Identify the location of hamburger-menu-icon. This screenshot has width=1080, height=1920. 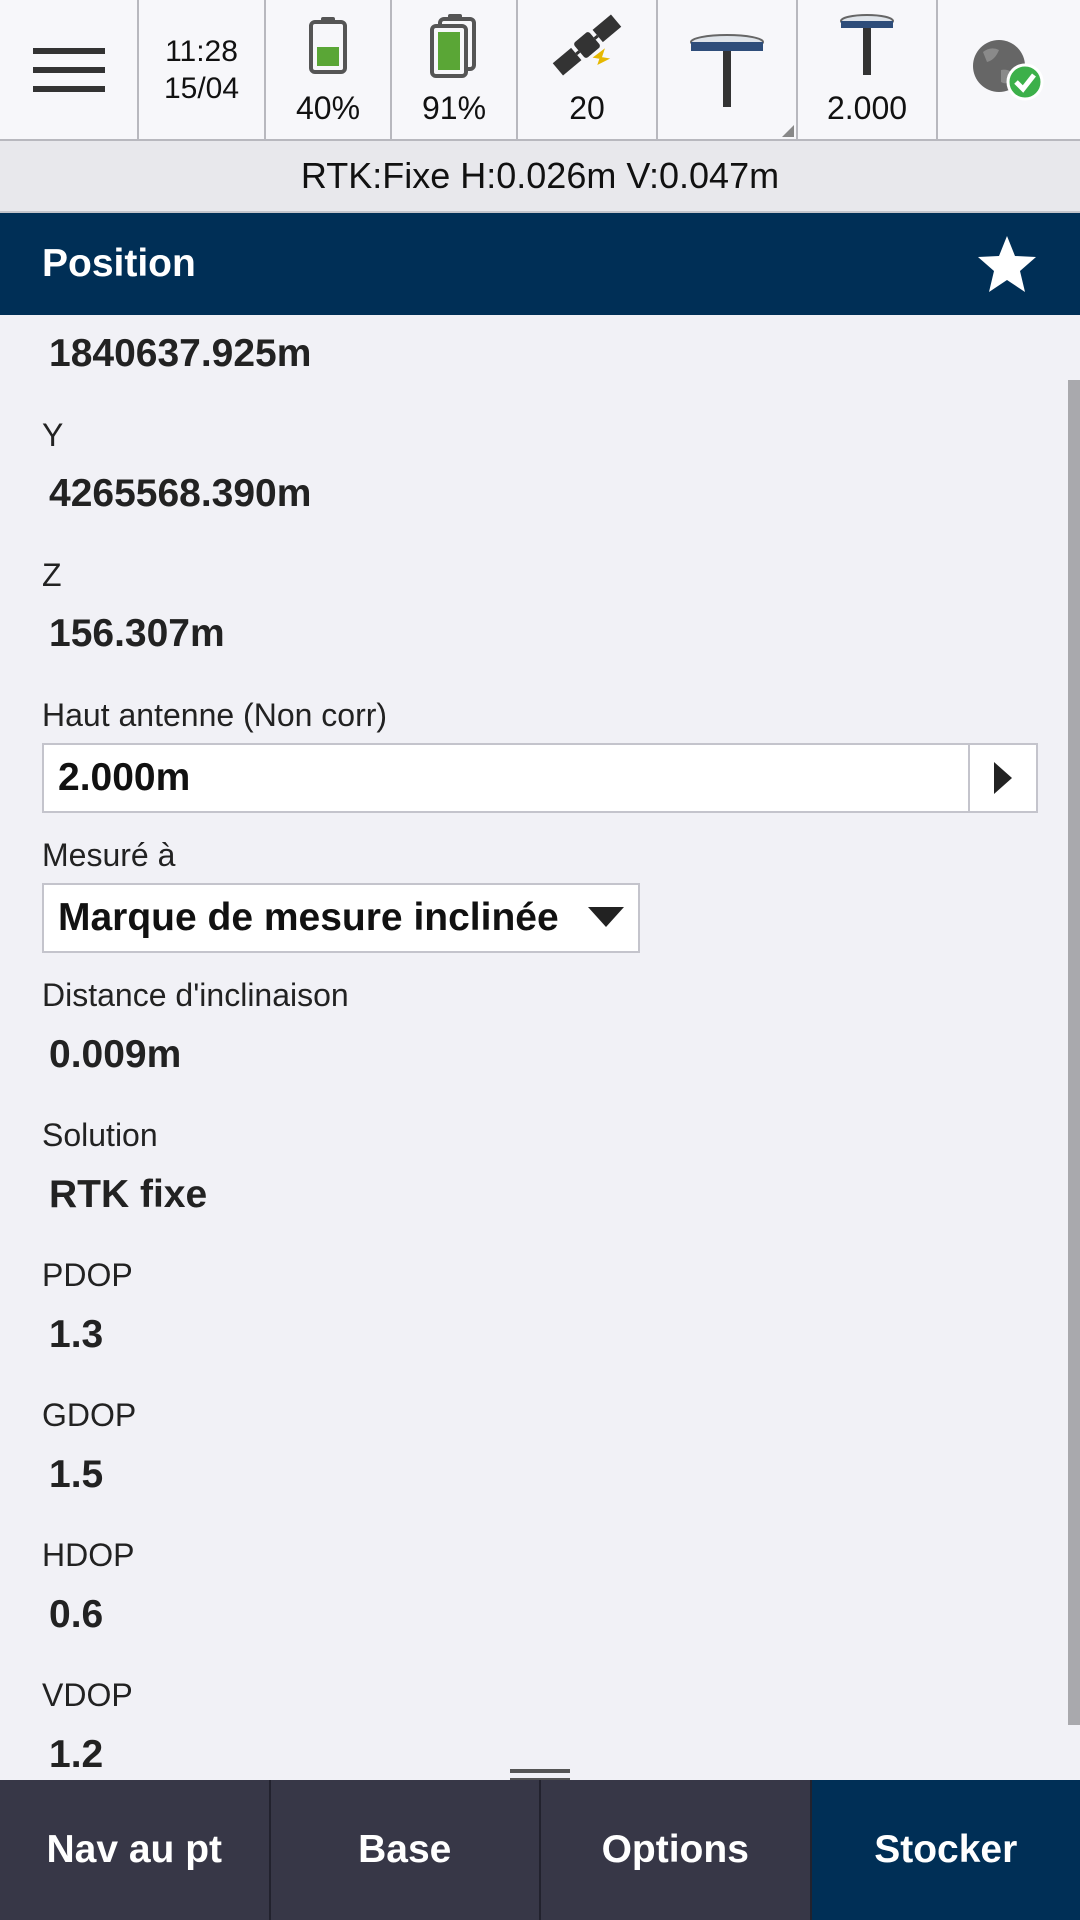
(68, 69).